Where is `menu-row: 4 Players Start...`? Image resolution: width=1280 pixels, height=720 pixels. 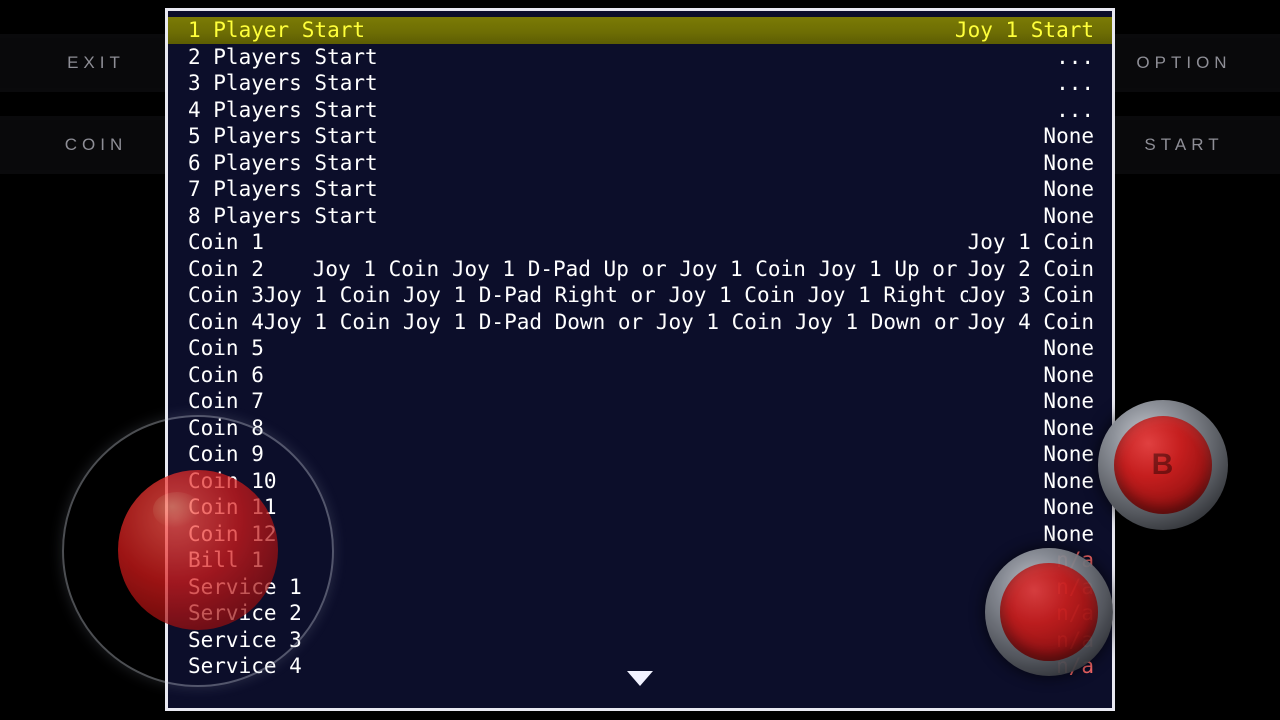 menu-row: 4 Players Start... is located at coordinates (640, 110).